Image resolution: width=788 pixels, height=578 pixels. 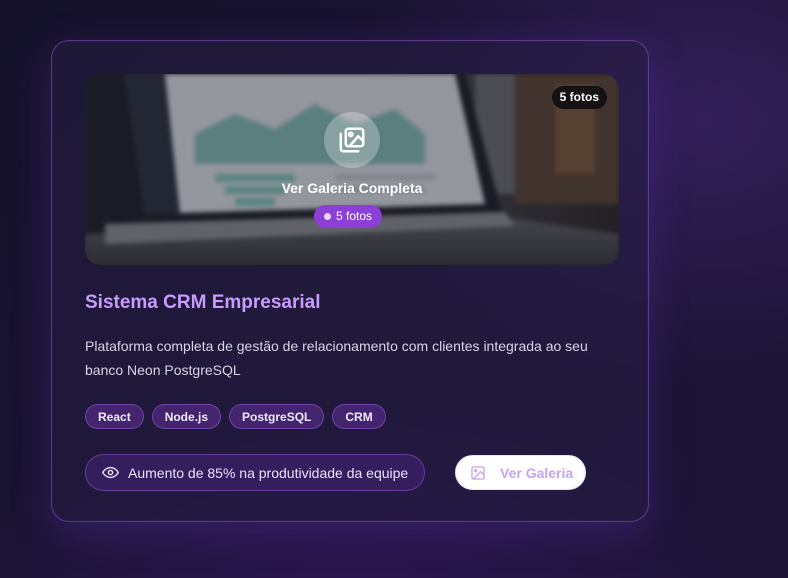 What do you see at coordinates (277, 416) in the screenshot?
I see `tag-postgresql: PostgreSQL` at bounding box center [277, 416].